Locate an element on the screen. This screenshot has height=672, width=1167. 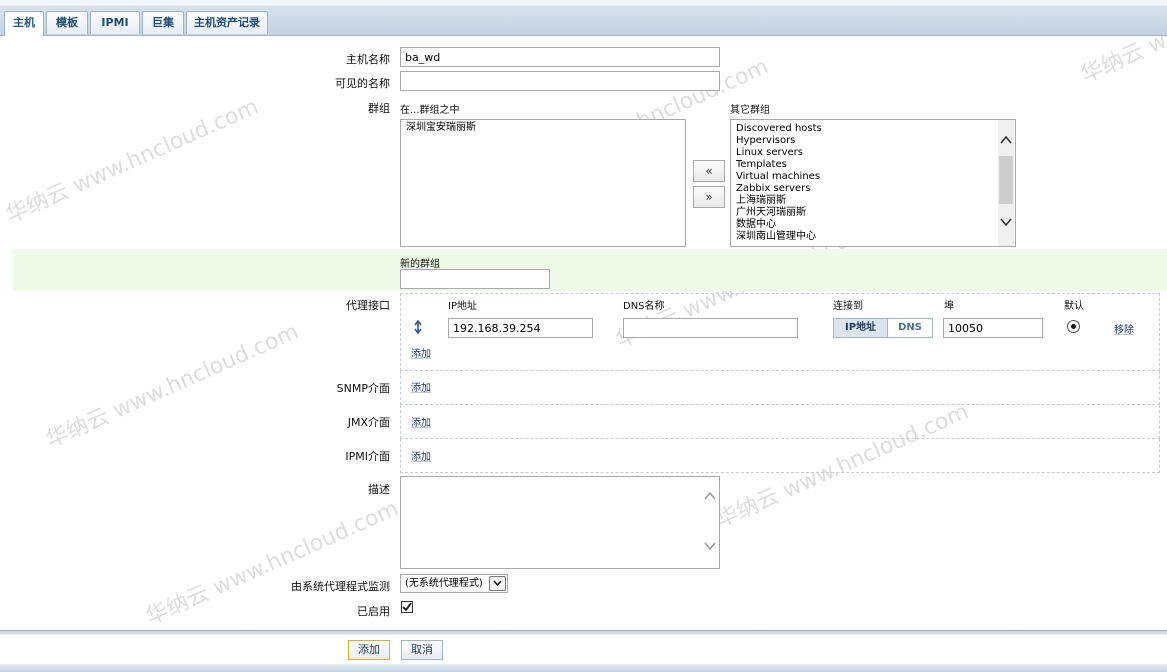
list-item: Templates is located at coordinates (873, 165).